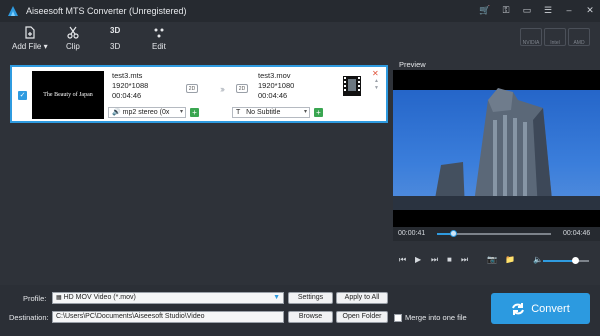 Image resolution: width=600 pixels, height=336 pixels. What do you see at coordinates (510, 259) in the screenshot?
I see `open-snapshot-folder-icon: 📁` at bounding box center [510, 259].